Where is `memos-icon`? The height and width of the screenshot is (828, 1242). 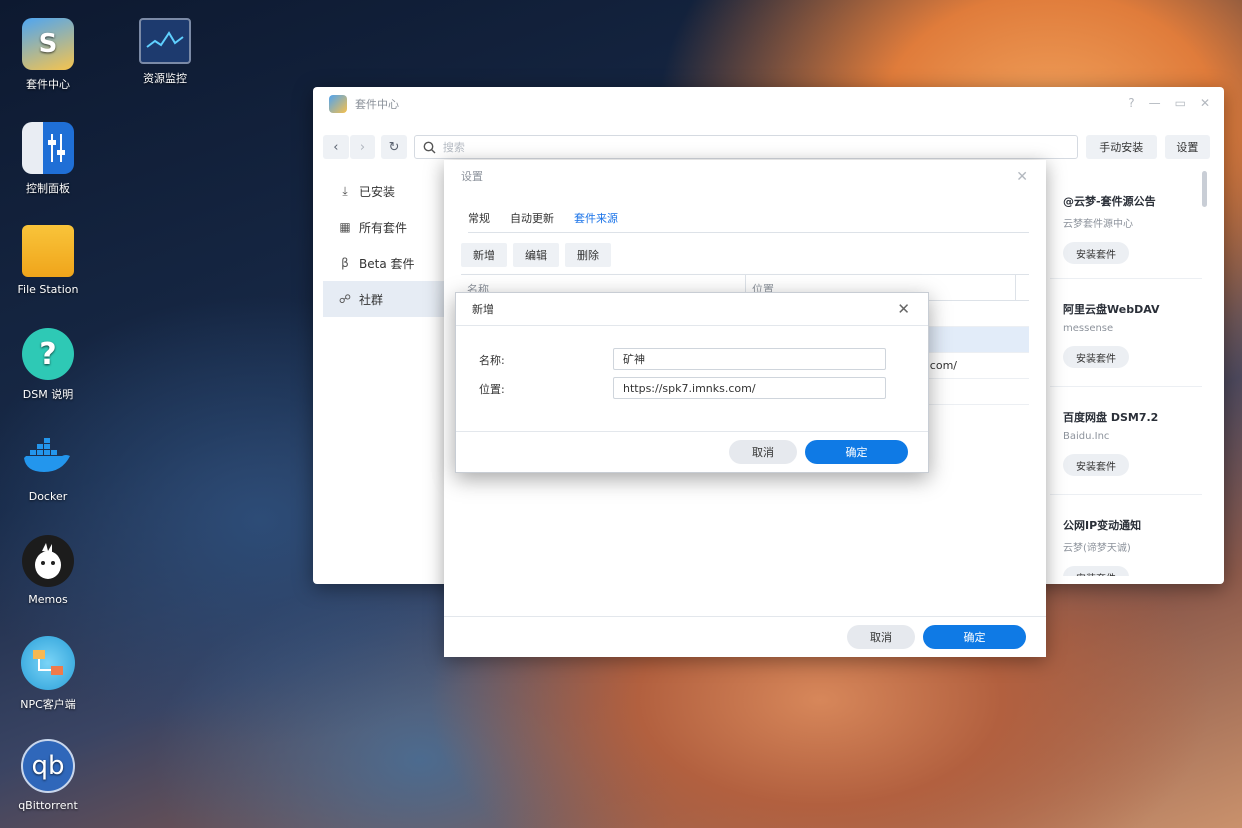
memos-icon is located at coordinates (48, 561).